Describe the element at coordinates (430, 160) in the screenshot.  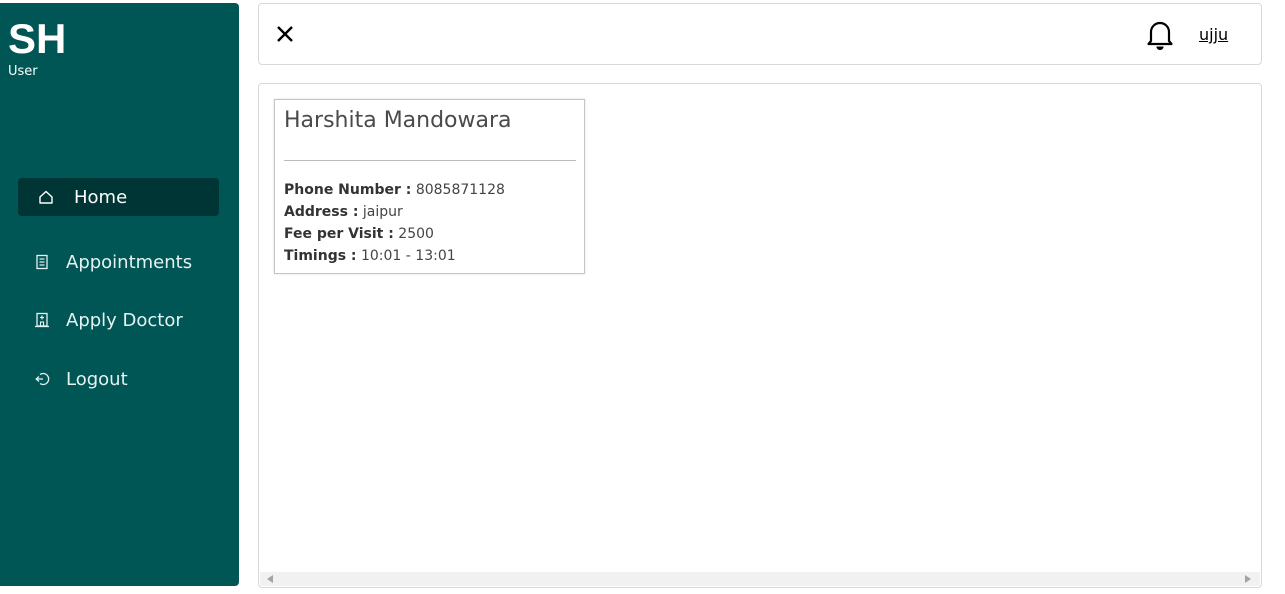
I see `card-divider` at that location.